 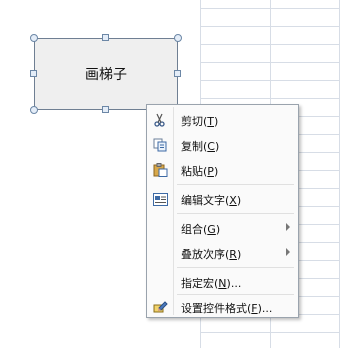 I want to click on menu-item-edit-text: 编辑文字(X), so click(x=222, y=199).